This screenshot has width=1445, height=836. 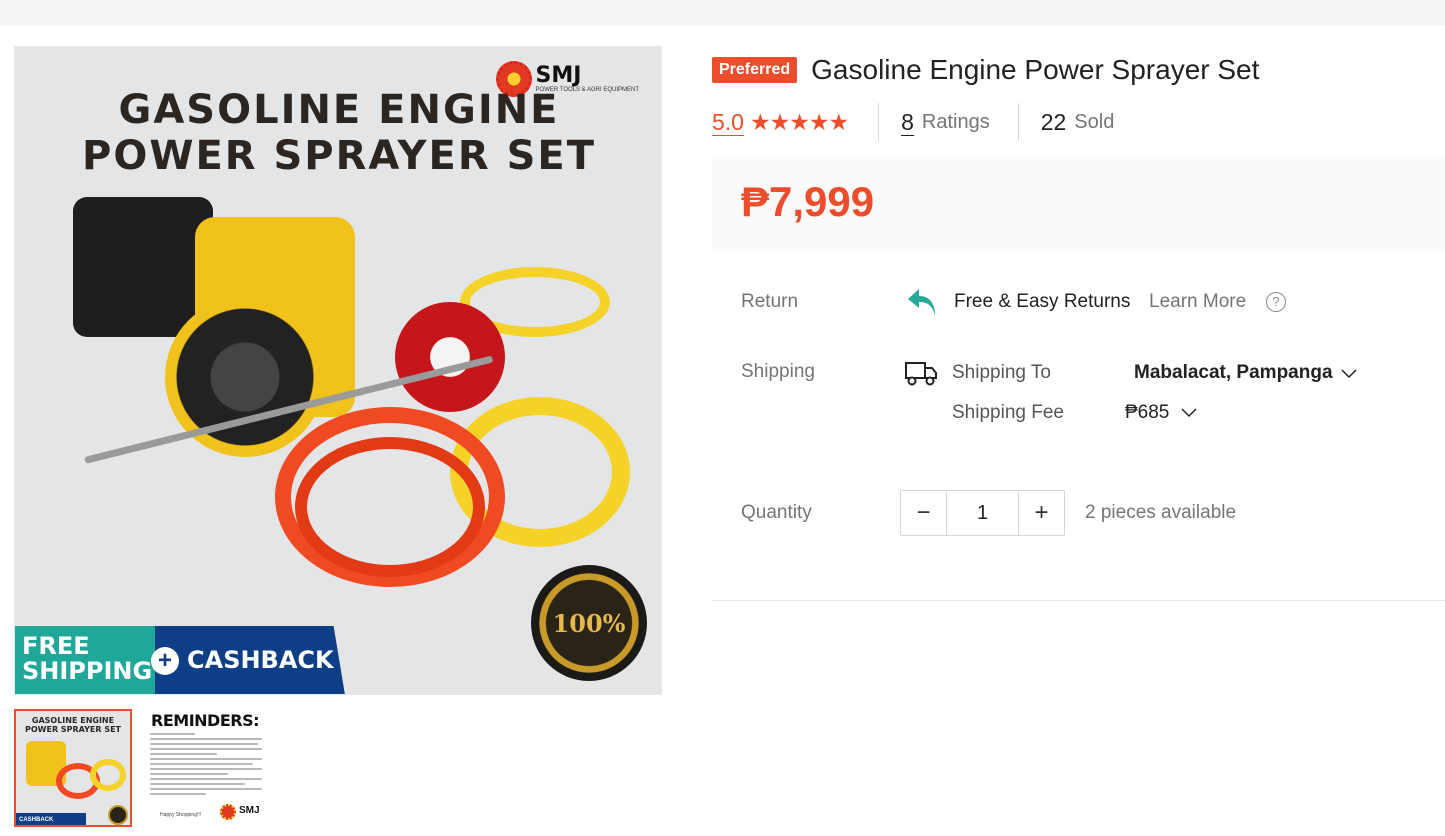 I want to click on rating-stars: ★★★★★, so click(x=799, y=121).